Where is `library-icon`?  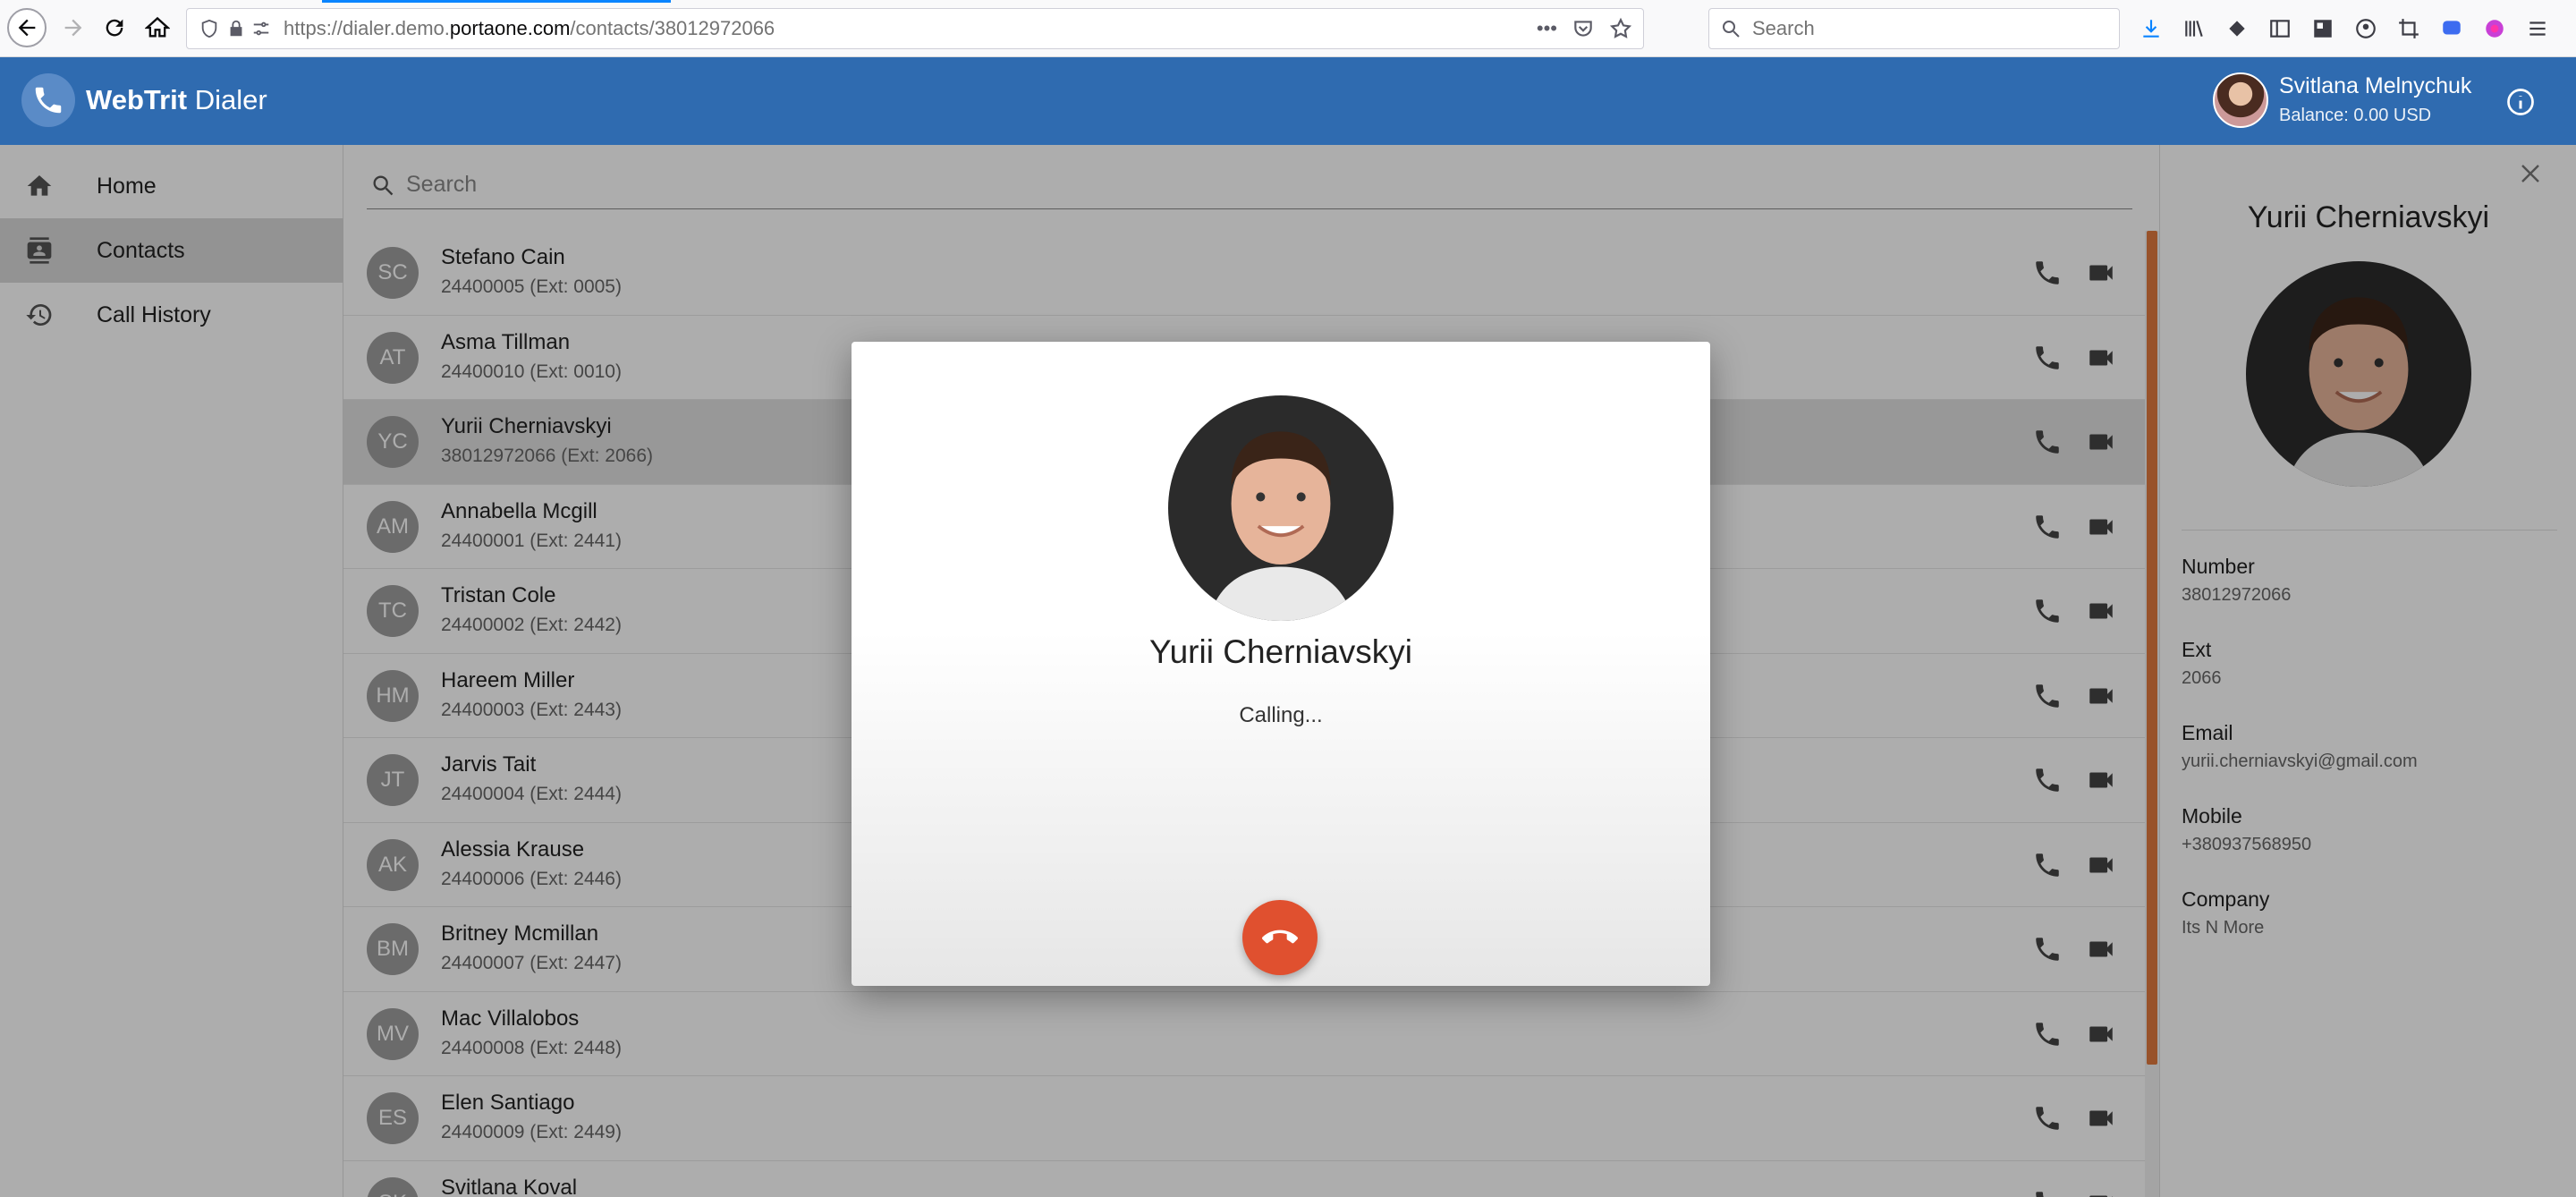
library-icon is located at coordinates (2194, 29).